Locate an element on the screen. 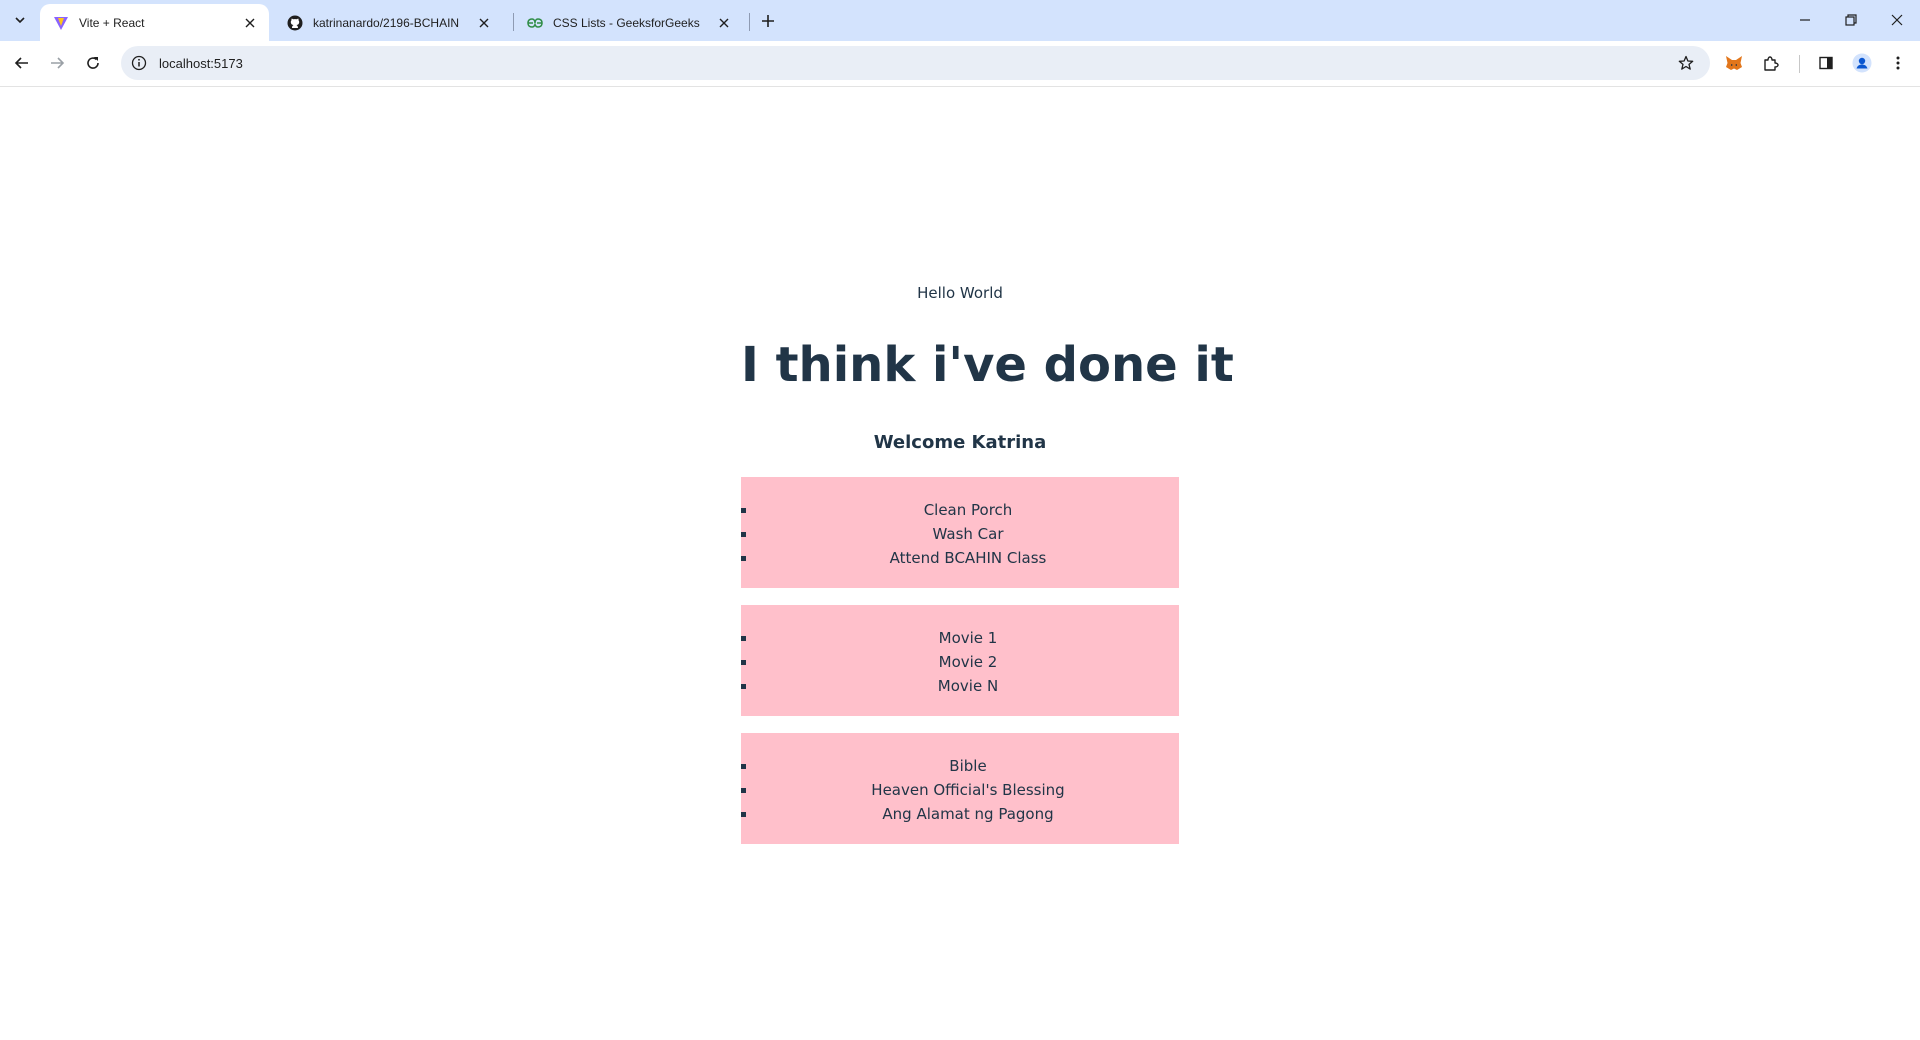 The image size is (1920, 1040). list-item: Movie 2 is located at coordinates (968, 662).